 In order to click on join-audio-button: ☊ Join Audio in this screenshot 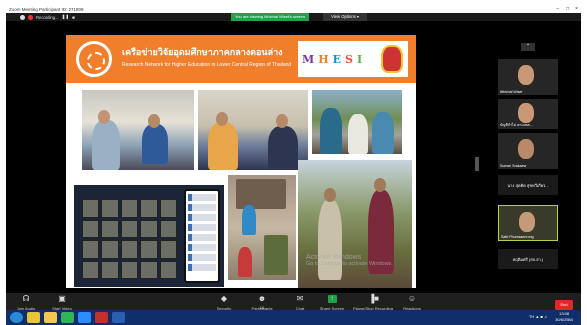, I will do `click(26, 303)`.